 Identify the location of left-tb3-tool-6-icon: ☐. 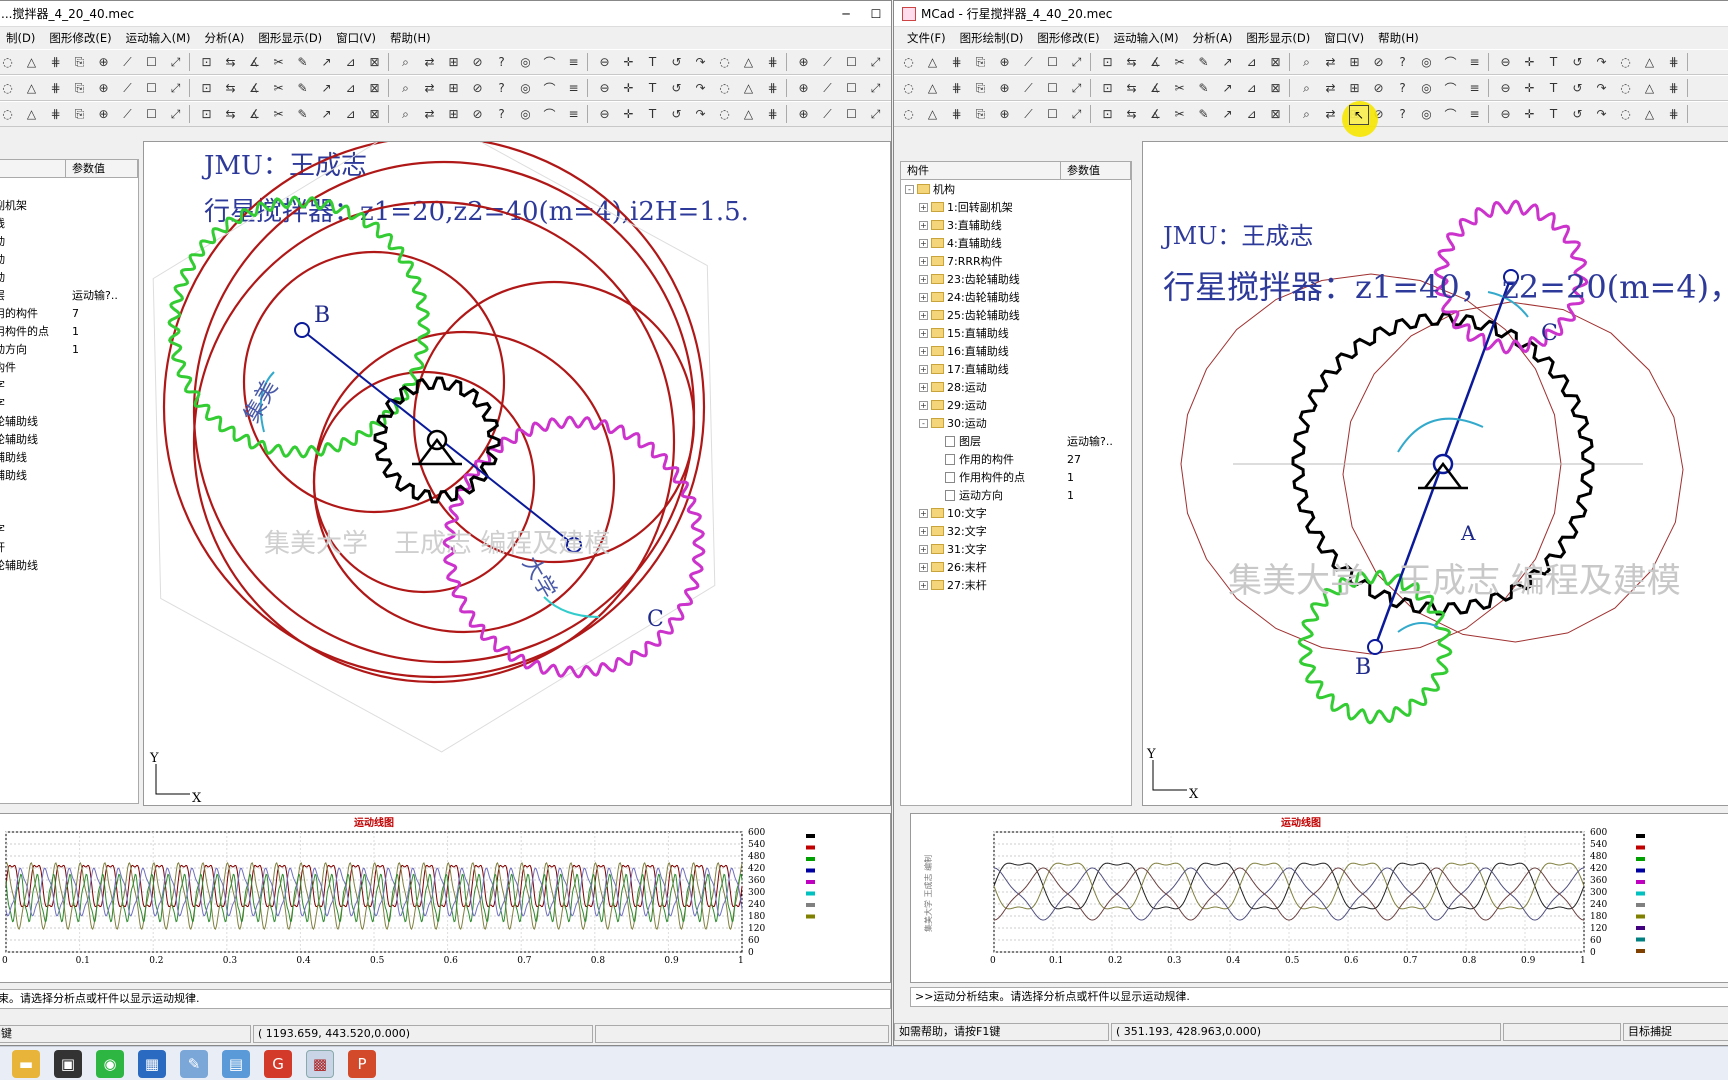
(151, 114).